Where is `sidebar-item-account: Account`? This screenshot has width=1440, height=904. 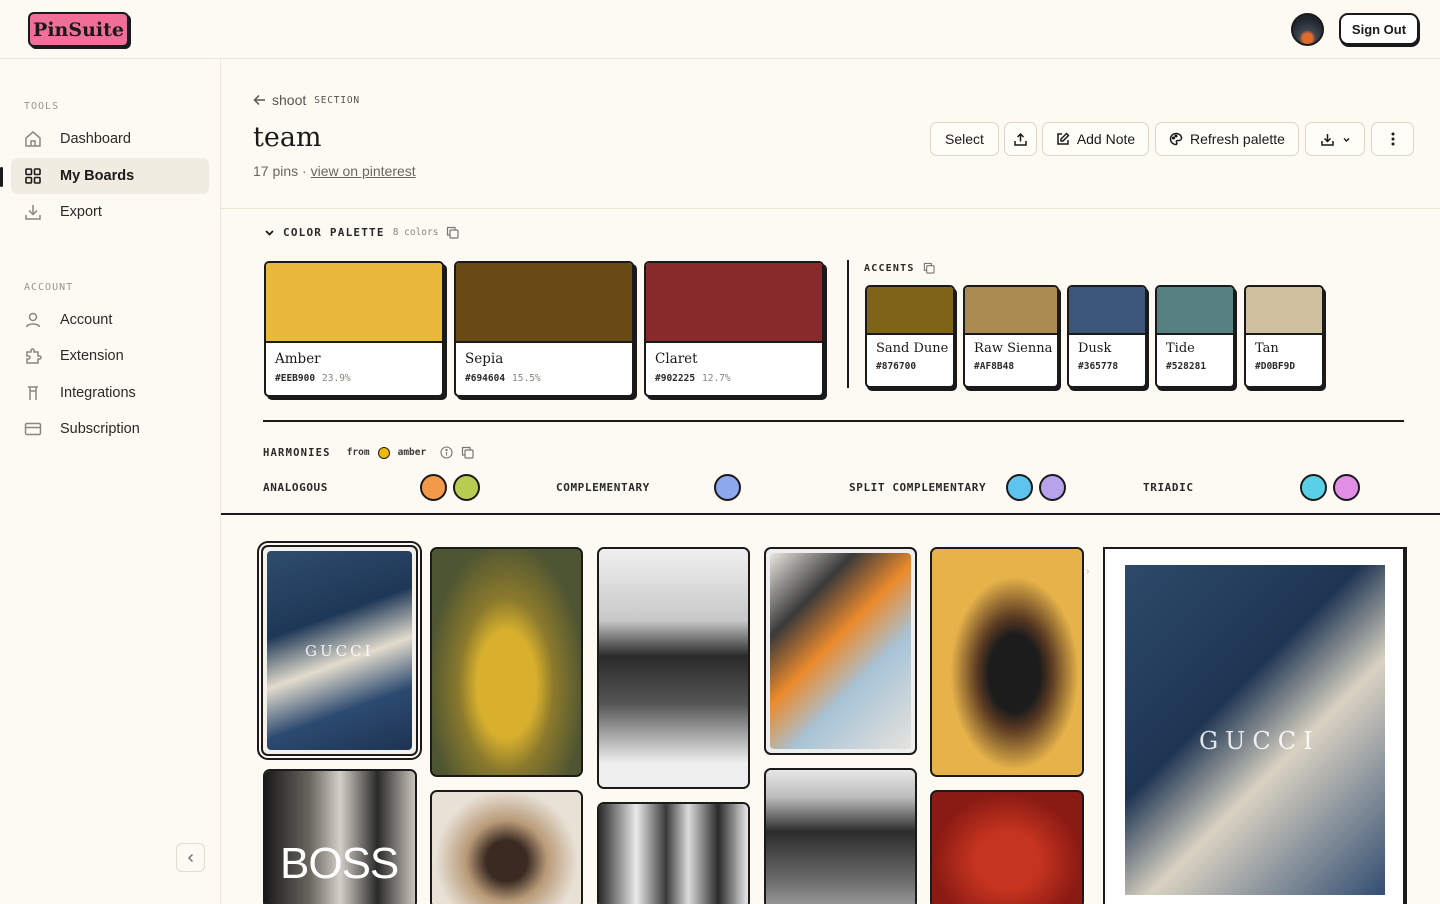 sidebar-item-account: Account is located at coordinates (110, 320).